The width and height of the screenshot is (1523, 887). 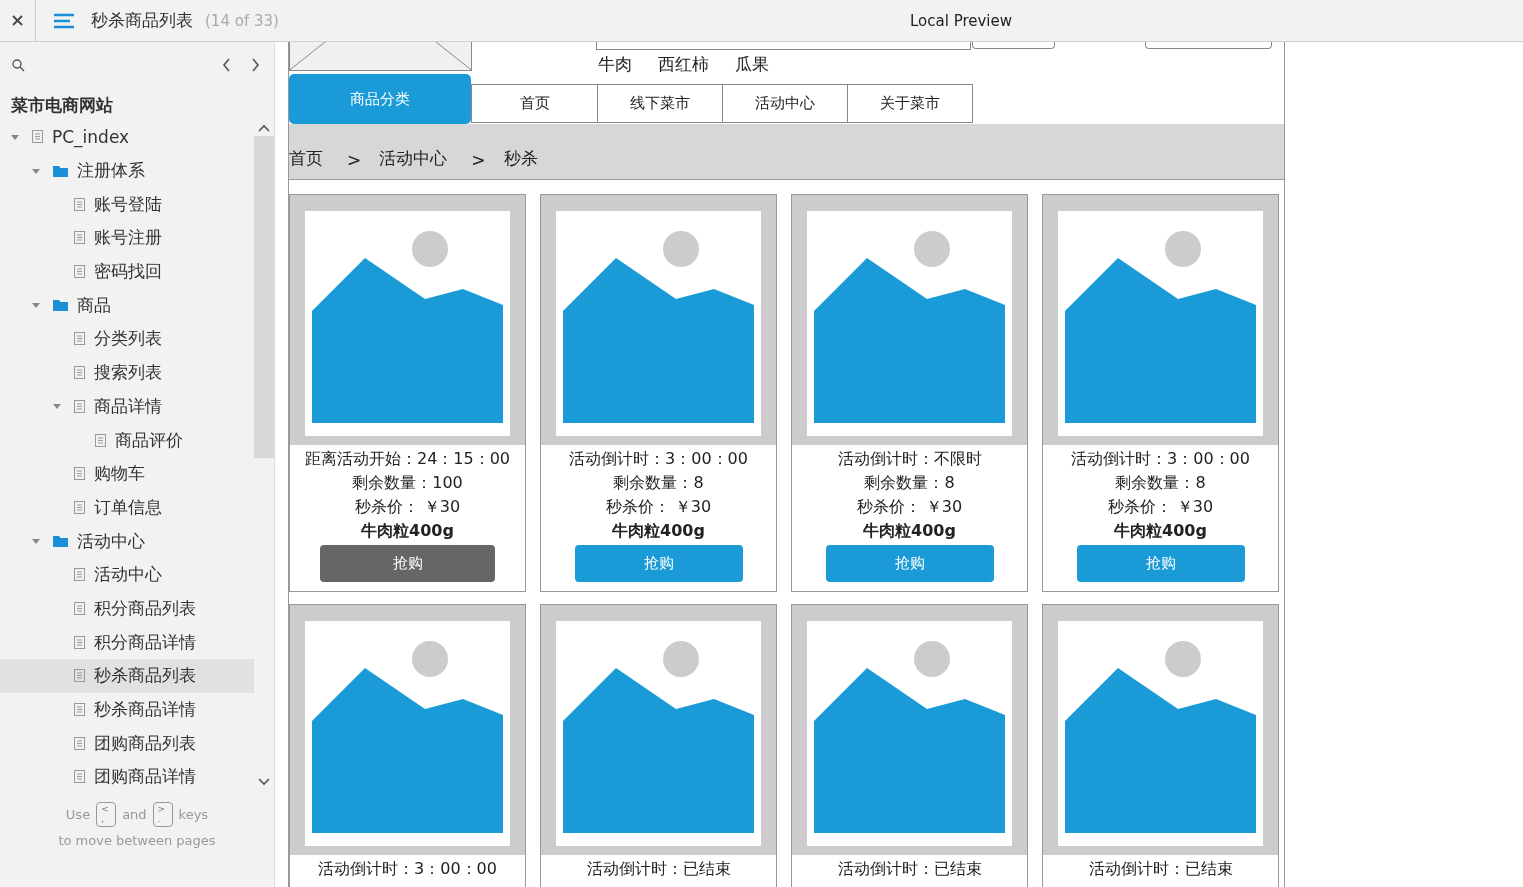 I want to click on tree-item: 秒杀商品列表, so click(x=127, y=676).